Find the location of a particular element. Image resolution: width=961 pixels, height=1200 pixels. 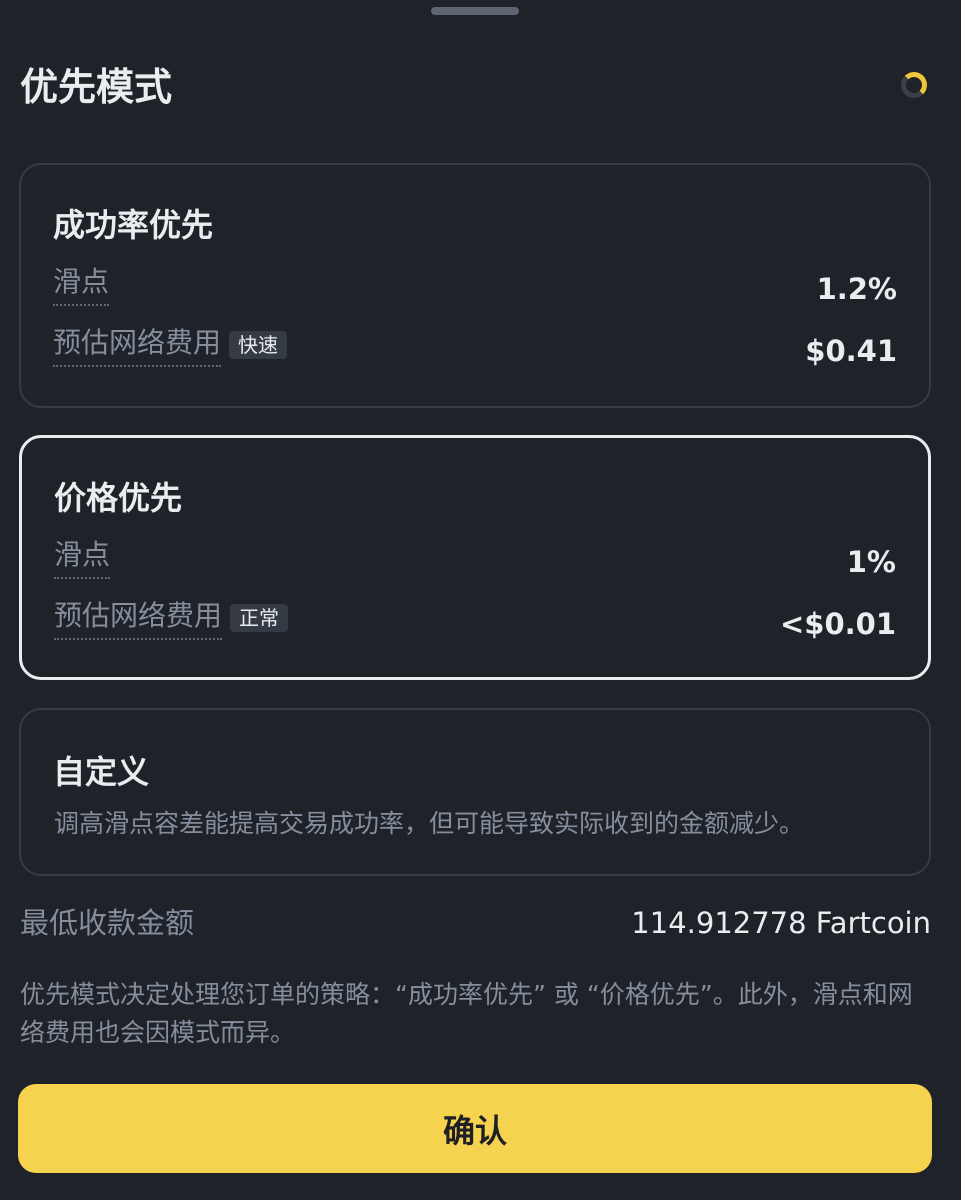

custom-description: 调高滑点容差能提高交易成功率，但可能导致实际收到的金额减少。 is located at coordinates (429, 823).